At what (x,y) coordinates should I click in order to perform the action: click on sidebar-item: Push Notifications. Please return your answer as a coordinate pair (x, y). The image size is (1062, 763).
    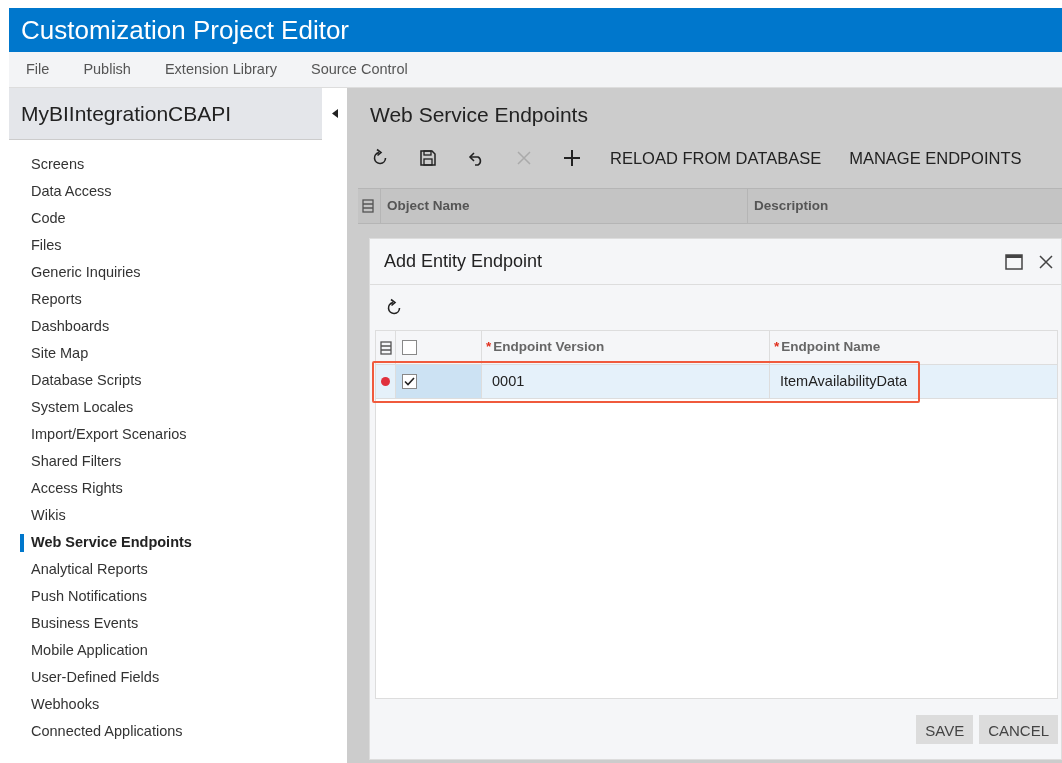
    Looking at the image, I should click on (178, 596).